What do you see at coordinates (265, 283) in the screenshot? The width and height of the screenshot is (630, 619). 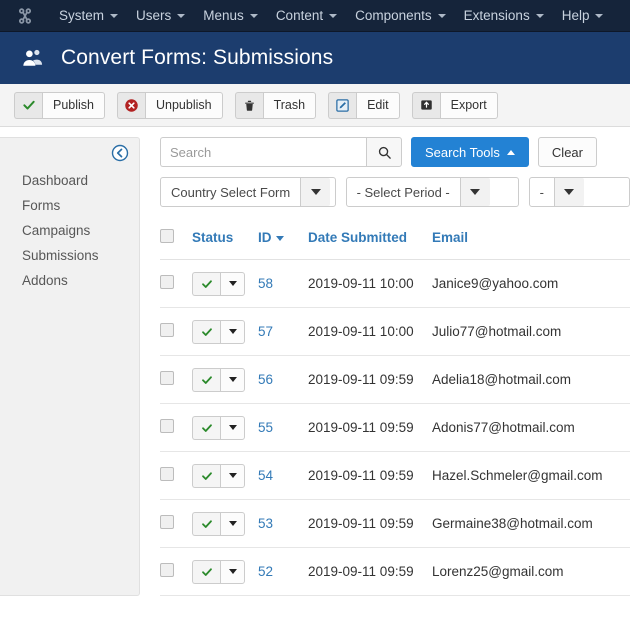 I see `row-id-link: 58` at bounding box center [265, 283].